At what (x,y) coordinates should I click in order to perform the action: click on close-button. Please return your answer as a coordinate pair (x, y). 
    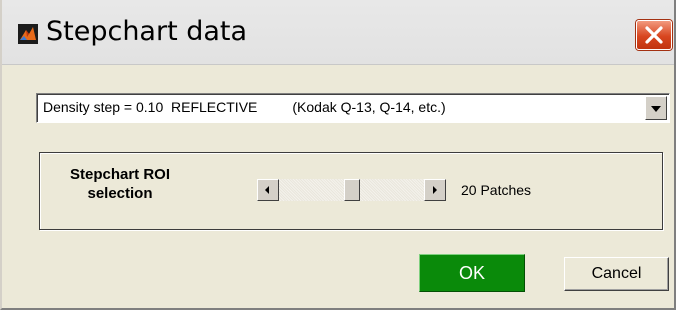
    Looking at the image, I should click on (654, 35).